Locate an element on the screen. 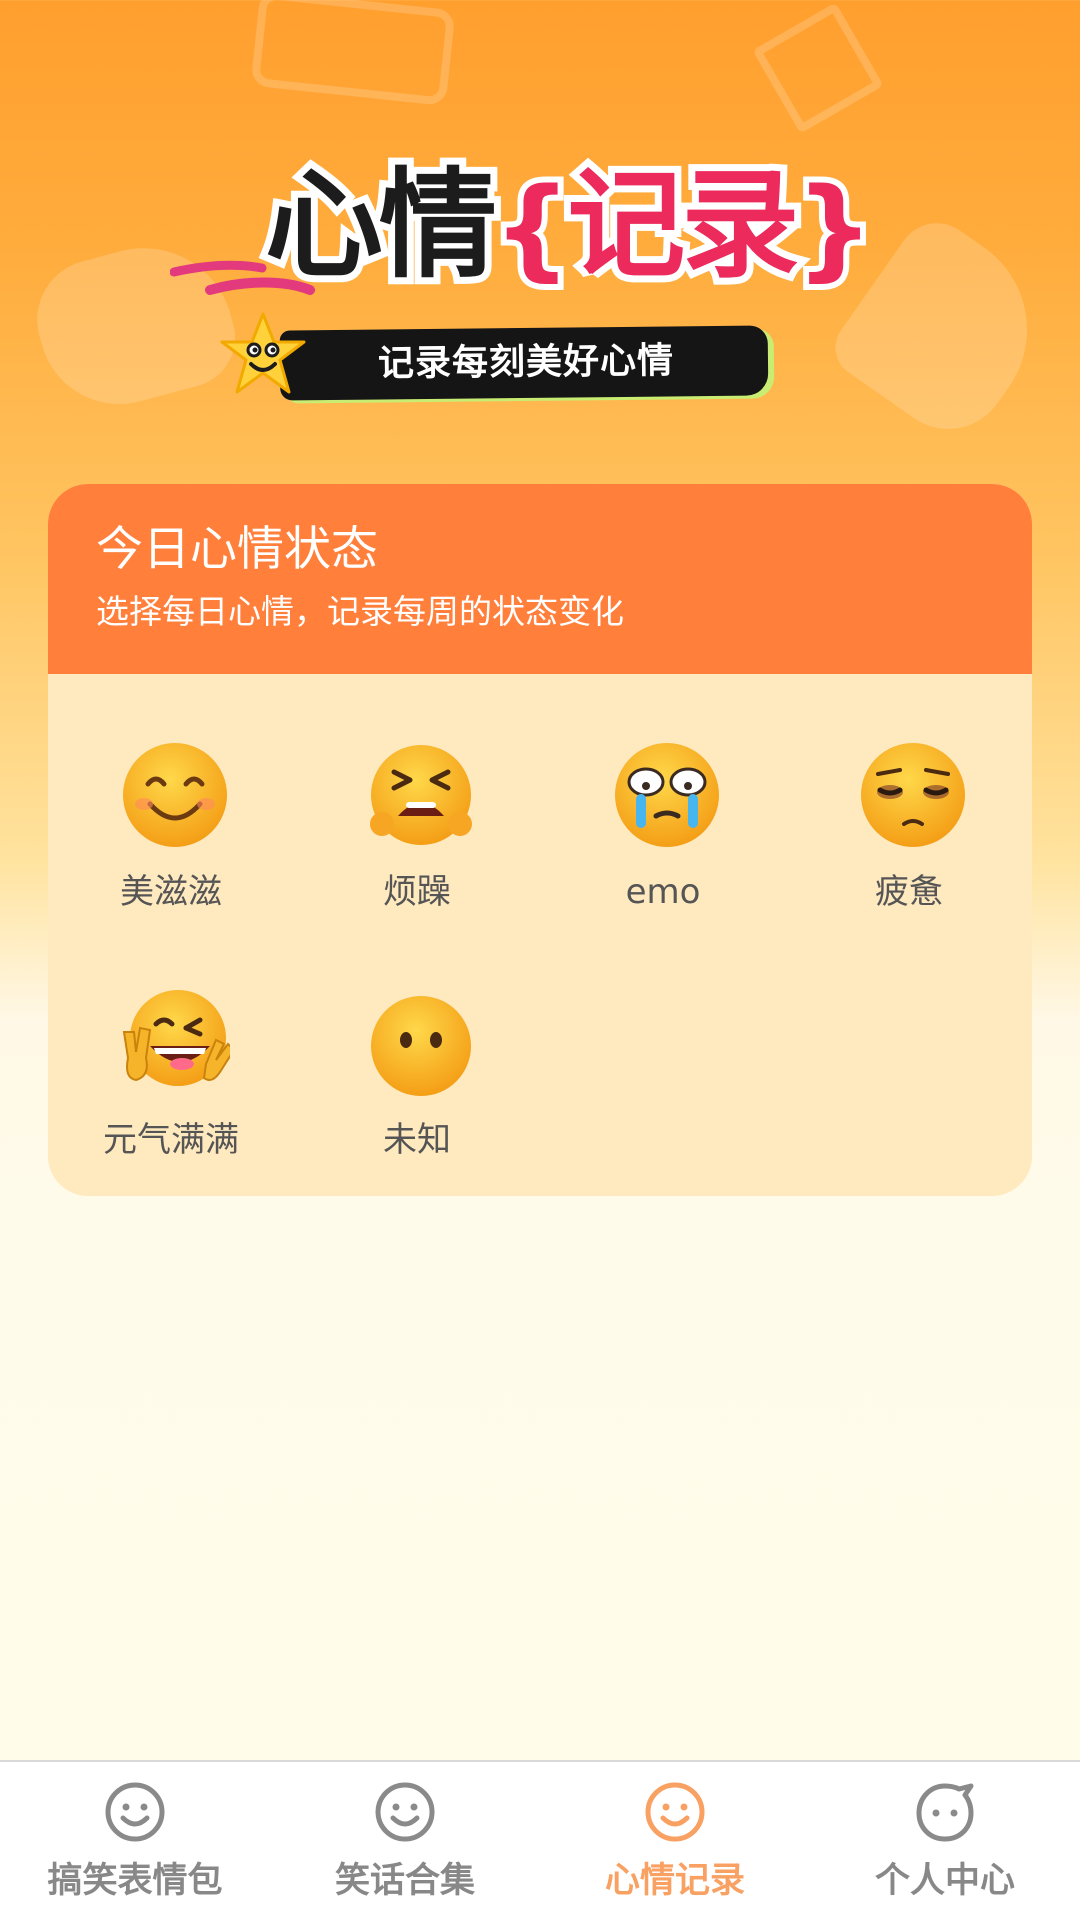  crying-face-icon is located at coordinates (667, 795).